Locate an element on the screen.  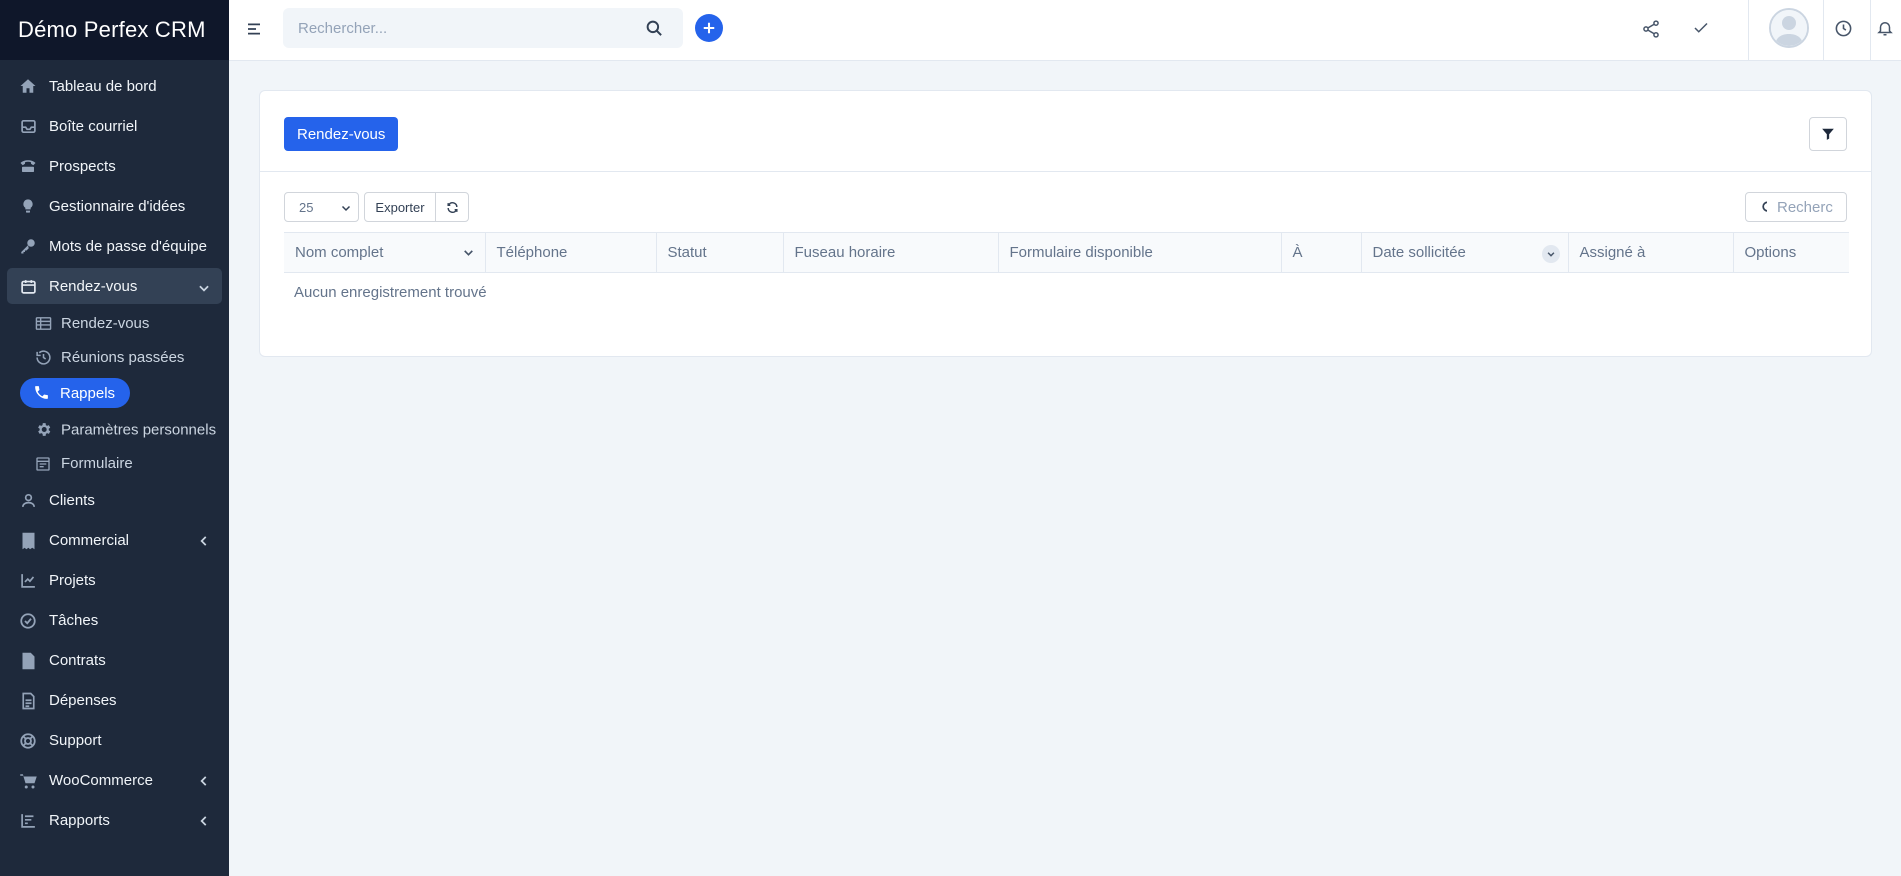
column-header-to: À is located at coordinates (1321, 252).